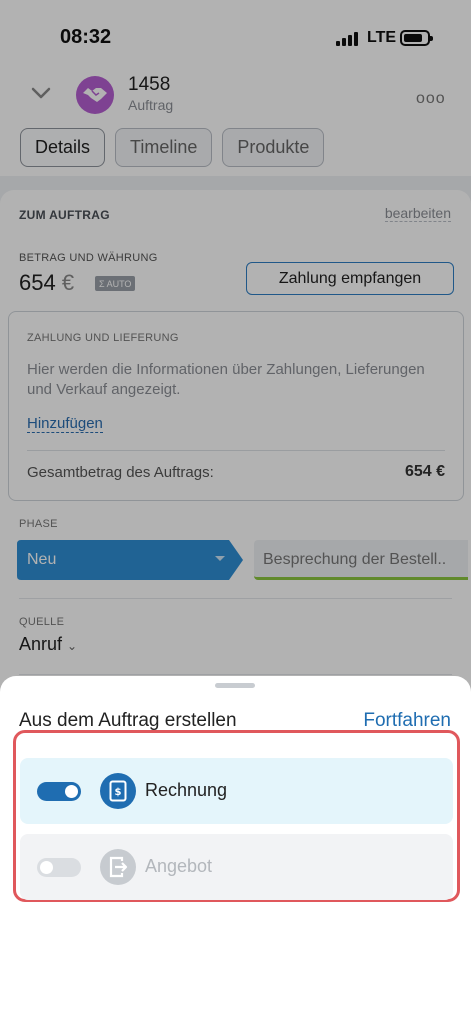 Image resolution: width=471 pixels, height=1024 pixels. Describe the element at coordinates (236, 791) in the screenshot. I see `option-invoice: $ Rechnung` at that location.